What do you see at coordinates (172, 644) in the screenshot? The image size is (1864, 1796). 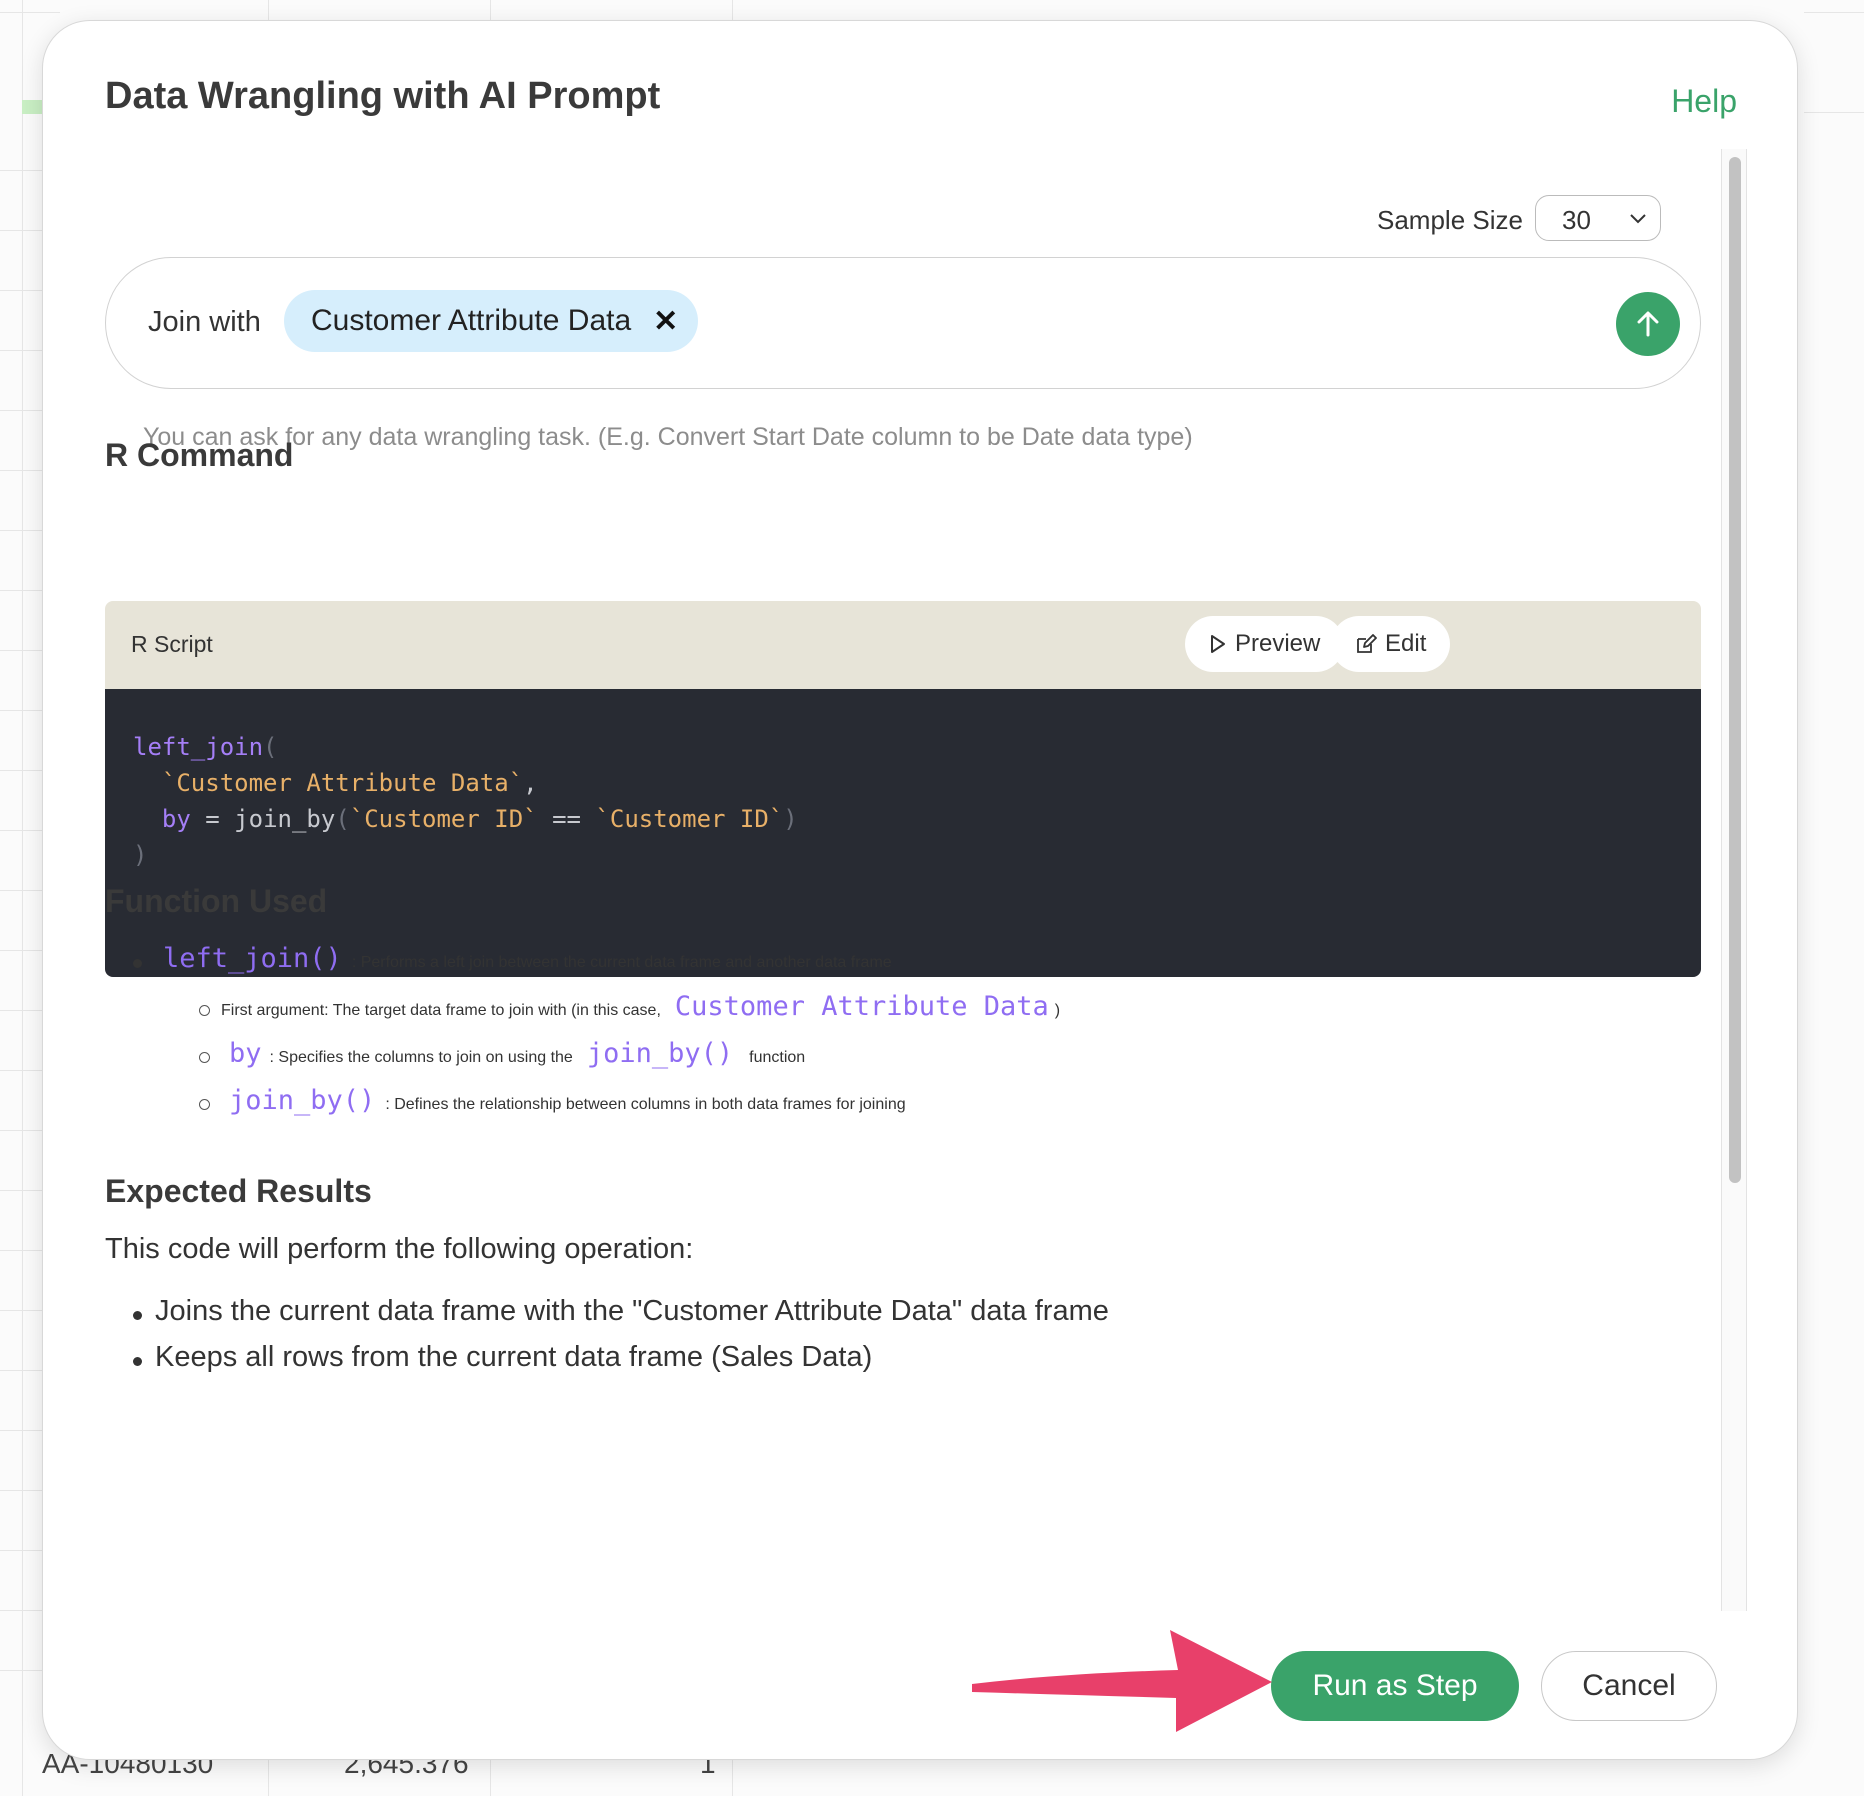 I see `r-script-label: R Script` at bounding box center [172, 644].